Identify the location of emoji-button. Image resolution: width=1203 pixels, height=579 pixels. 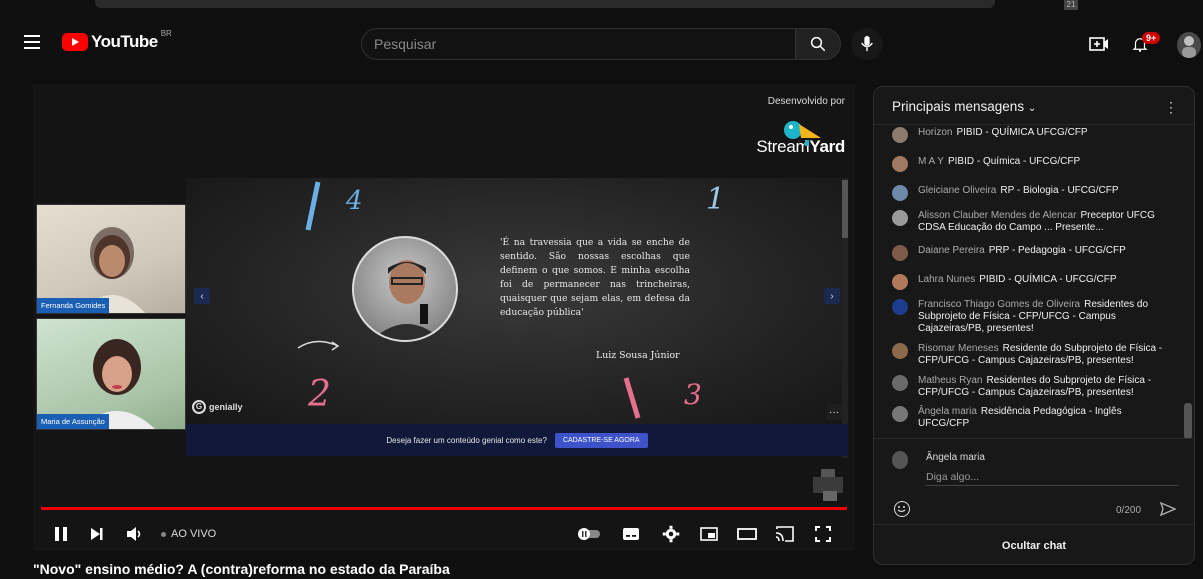
(902, 509).